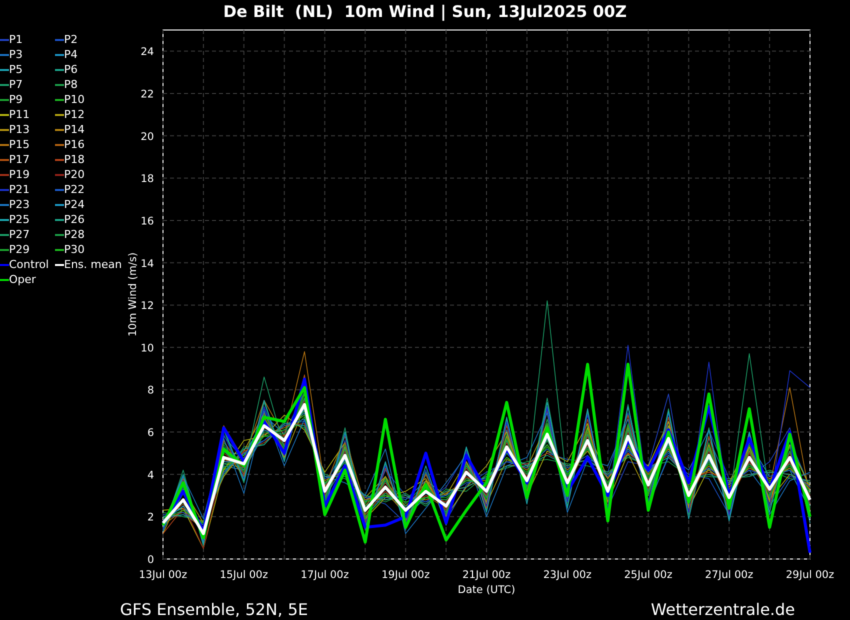  I want to click on legend-label: P7, so click(16, 84).